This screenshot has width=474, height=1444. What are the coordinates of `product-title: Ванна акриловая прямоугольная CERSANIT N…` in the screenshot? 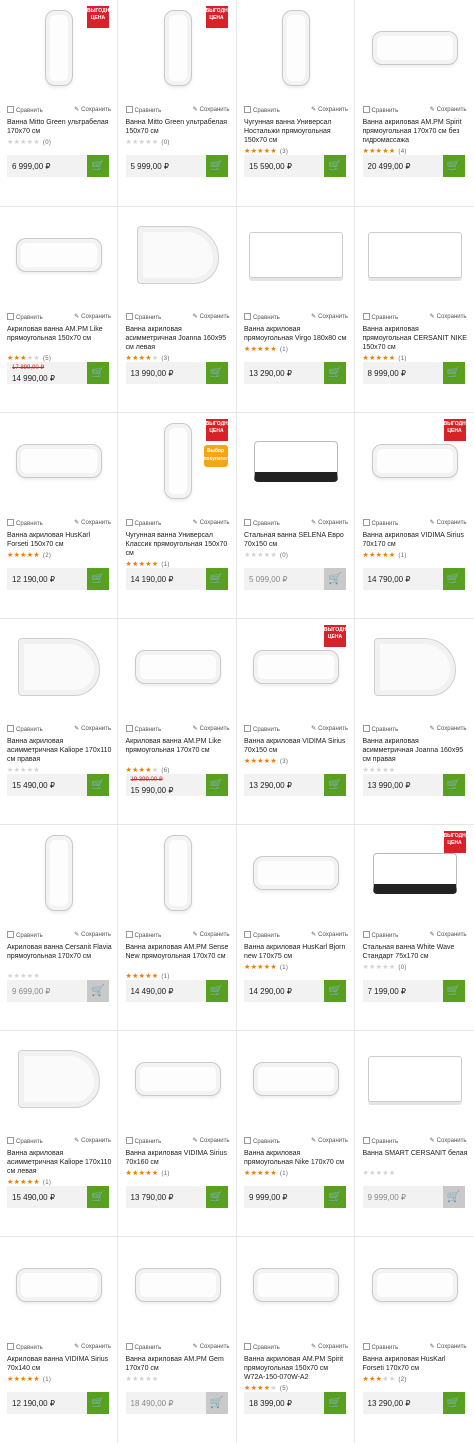 It's located at (416, 338).